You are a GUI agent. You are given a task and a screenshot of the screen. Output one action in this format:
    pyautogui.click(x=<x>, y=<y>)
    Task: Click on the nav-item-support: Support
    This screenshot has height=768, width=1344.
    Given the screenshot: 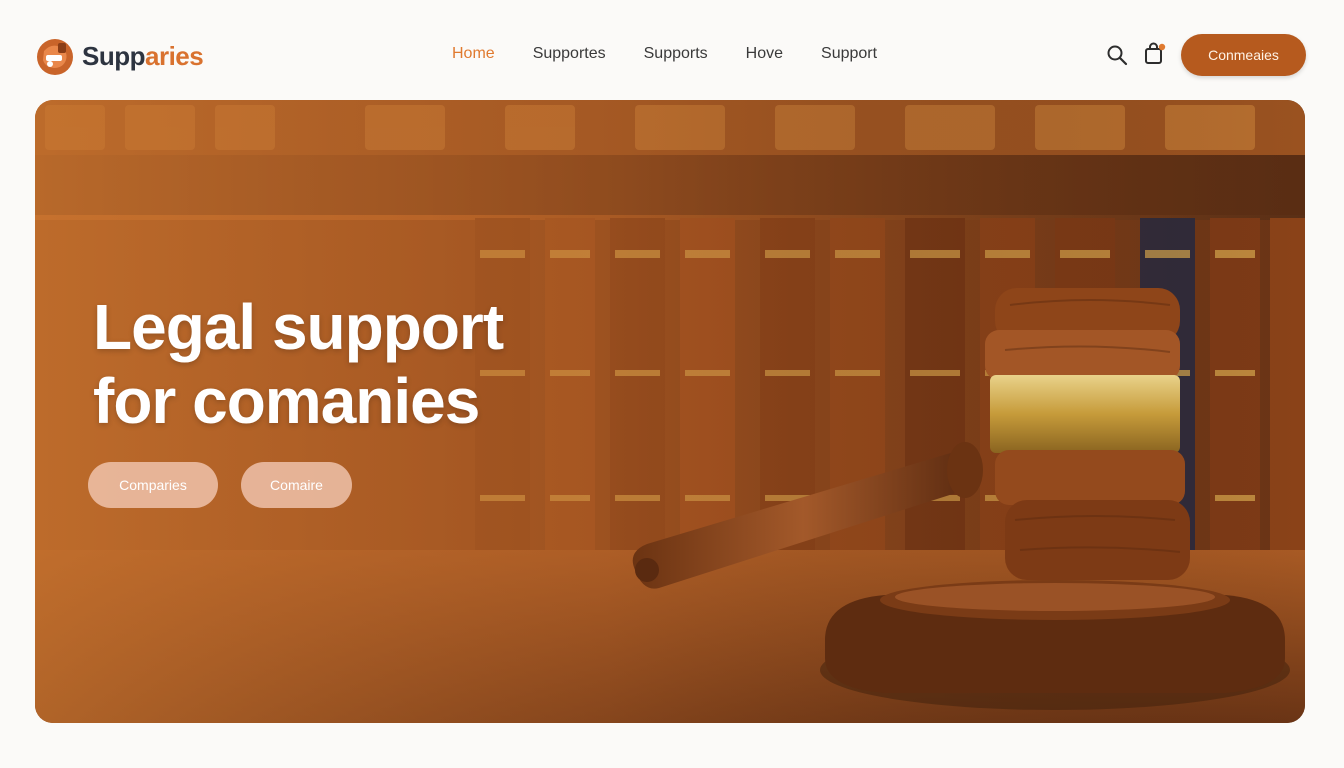 What is the action you would take?
    pyautogui.click(x=849, y=54)
    